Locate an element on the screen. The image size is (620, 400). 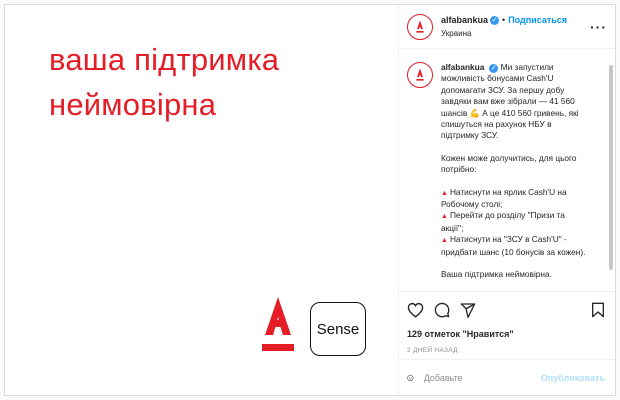
caption-line: підтримку ЗСУ. is located at coordinates (470, 135).